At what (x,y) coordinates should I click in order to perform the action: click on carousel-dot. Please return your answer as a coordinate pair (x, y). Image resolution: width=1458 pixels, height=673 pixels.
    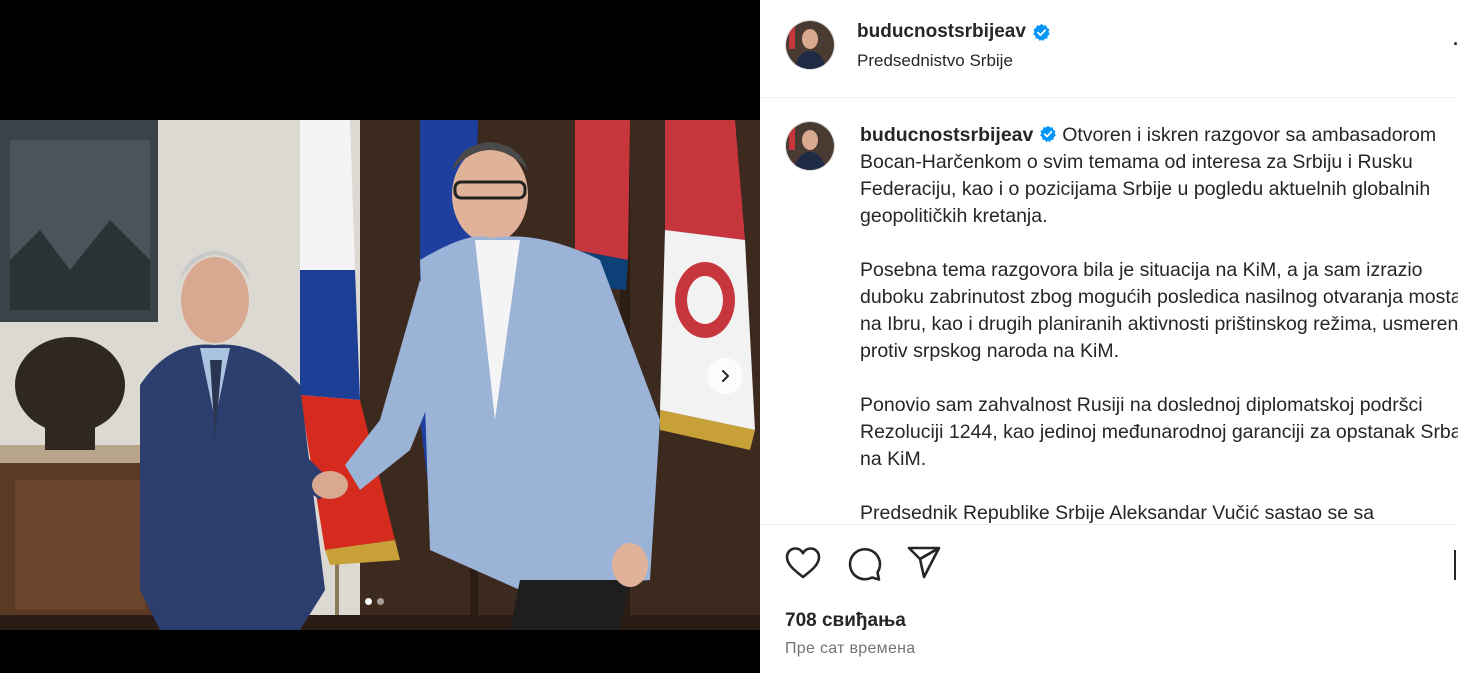
    Looking at the image, I should click on (380, 601).